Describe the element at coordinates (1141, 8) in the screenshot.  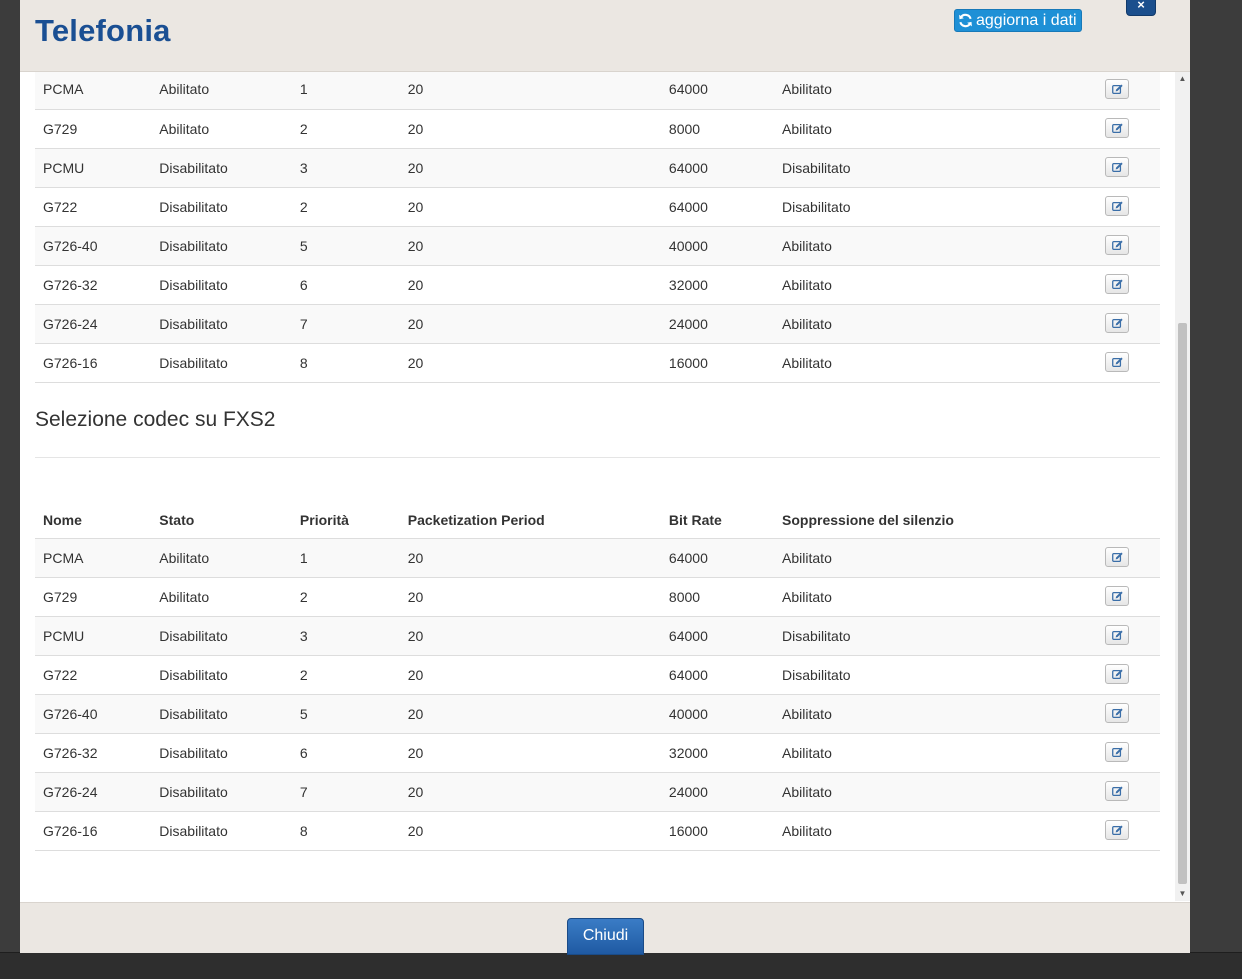
I see `close-icon: ×` at that location.